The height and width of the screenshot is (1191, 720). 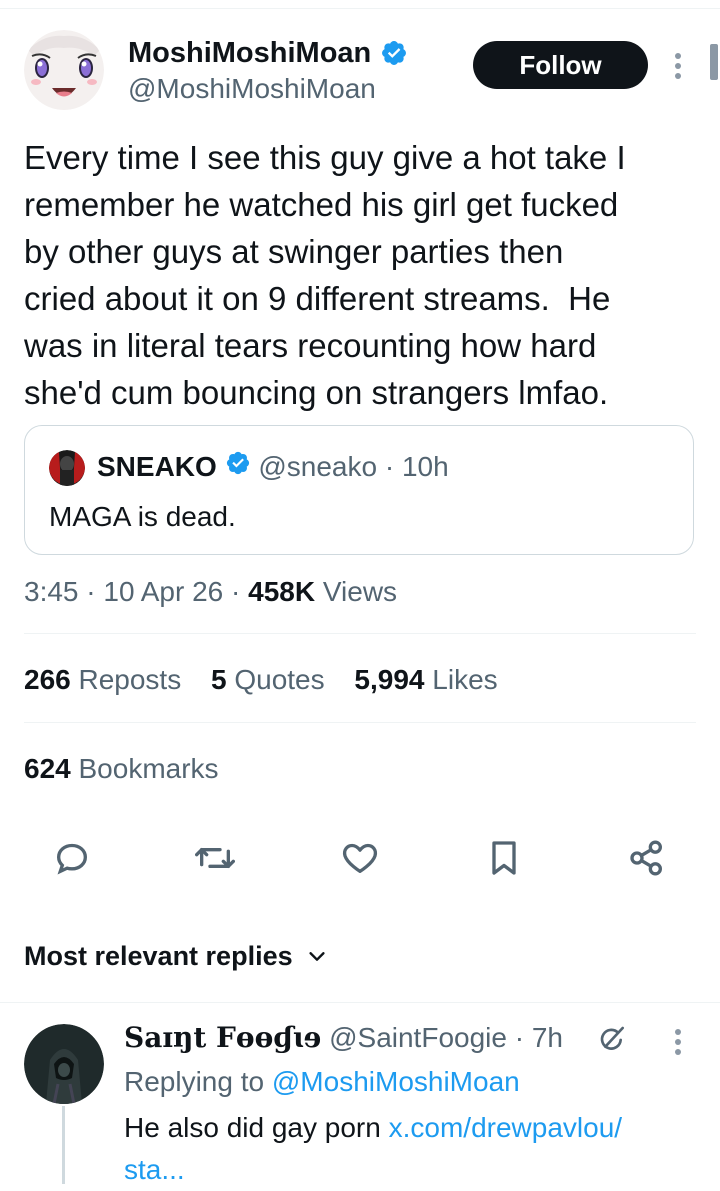 I want to click on quoted-author-handle: @sneako, so click(x=318, y=466).